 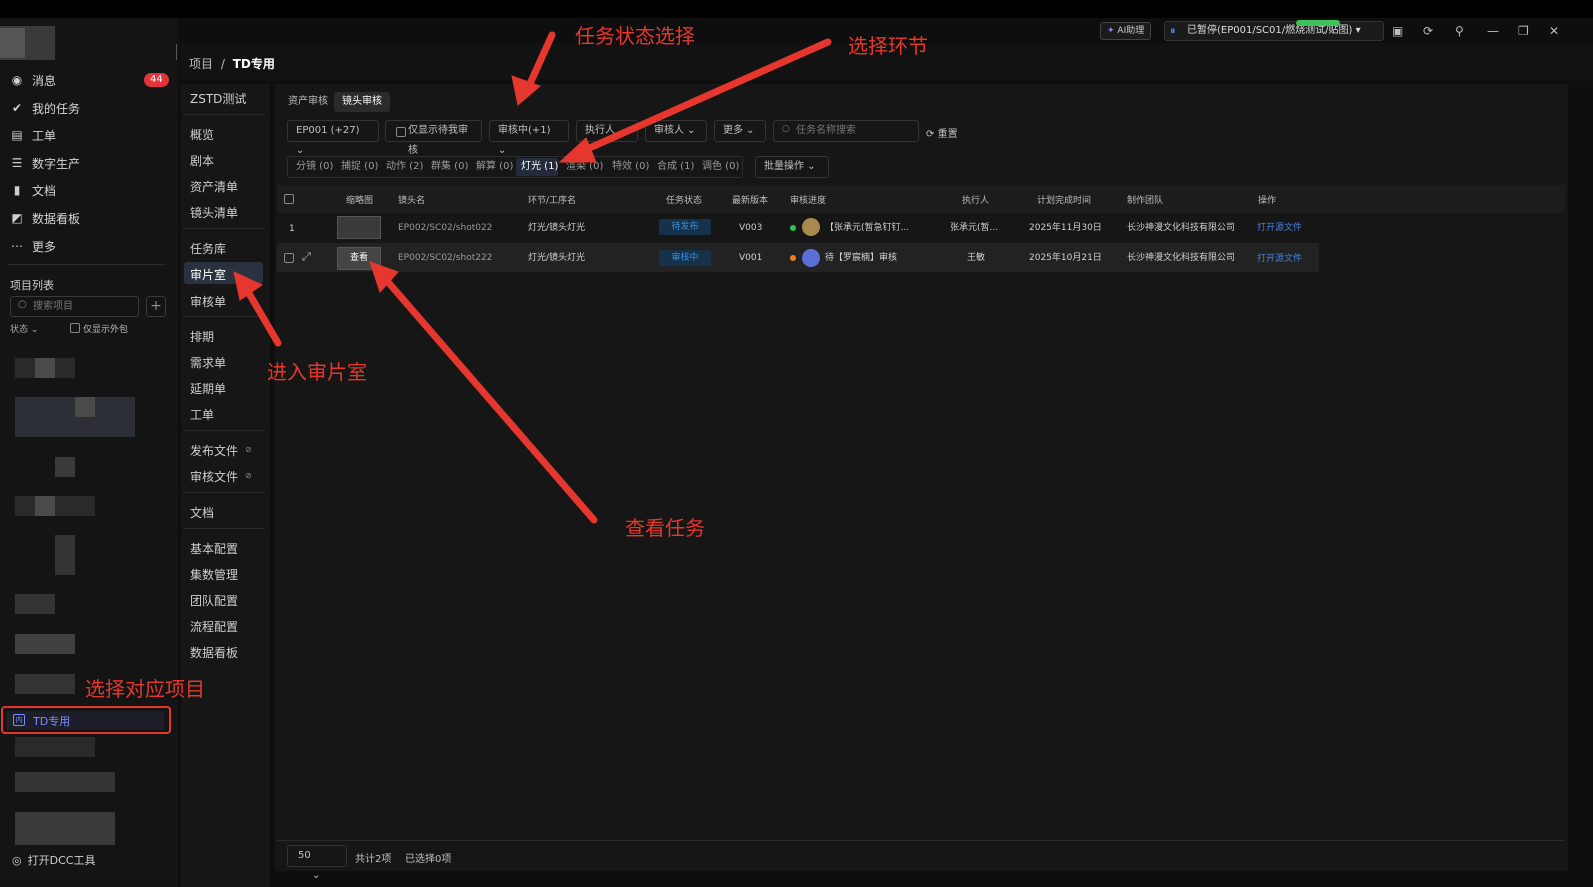 What do you see at coordinates (262, 316) in the screenshot?
I see `arrow-enter-review` at bounding box center [262, 316].